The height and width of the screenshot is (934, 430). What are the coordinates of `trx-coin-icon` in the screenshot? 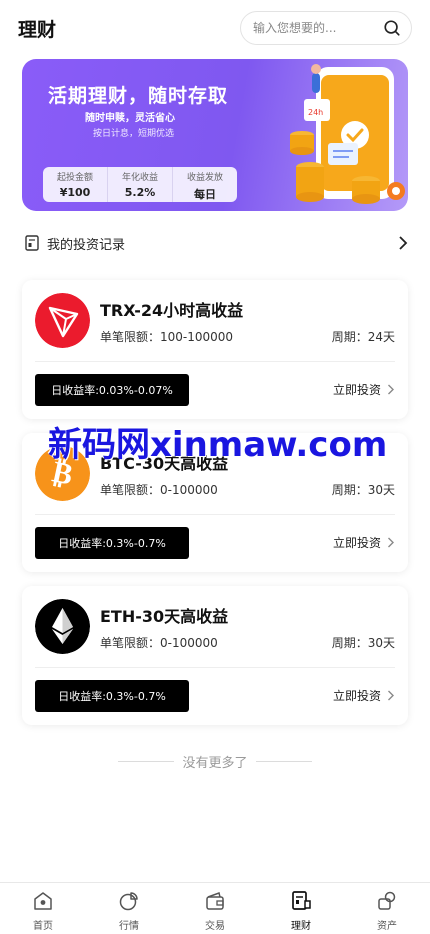 It's located at (62, 320).